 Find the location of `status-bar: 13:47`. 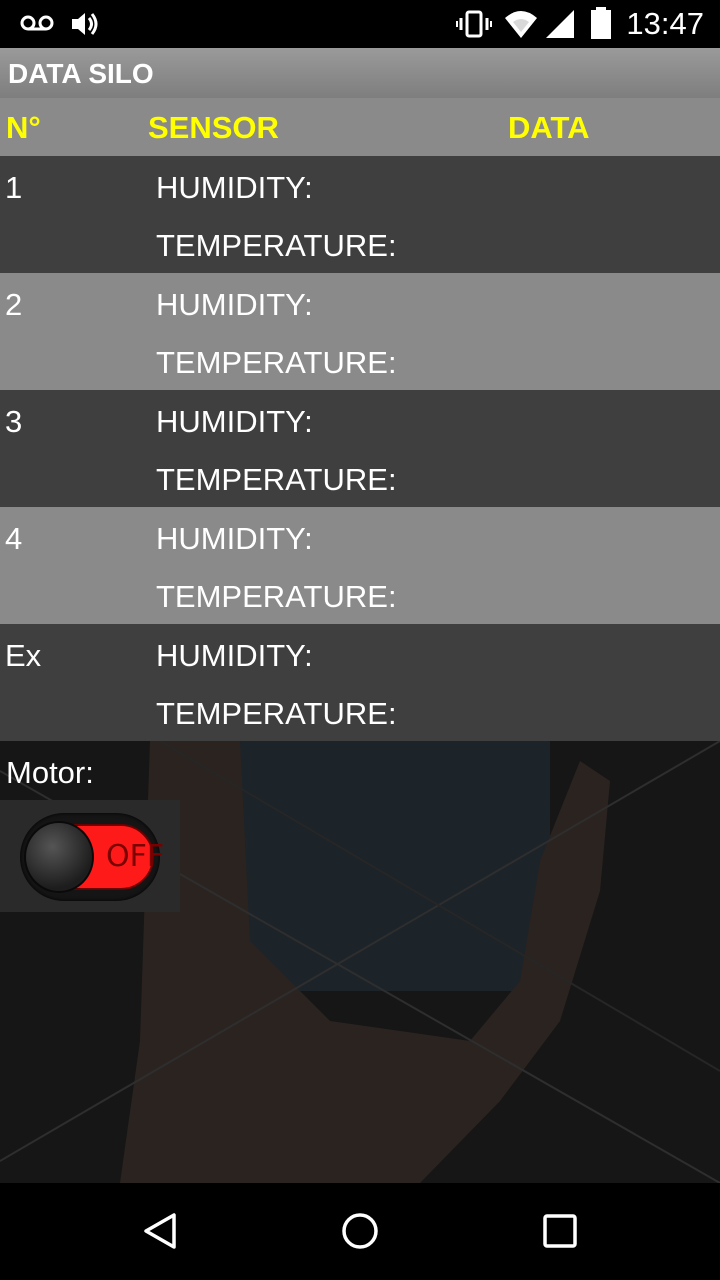

status-bar: 13:47 is located at coordinates (360, 24).